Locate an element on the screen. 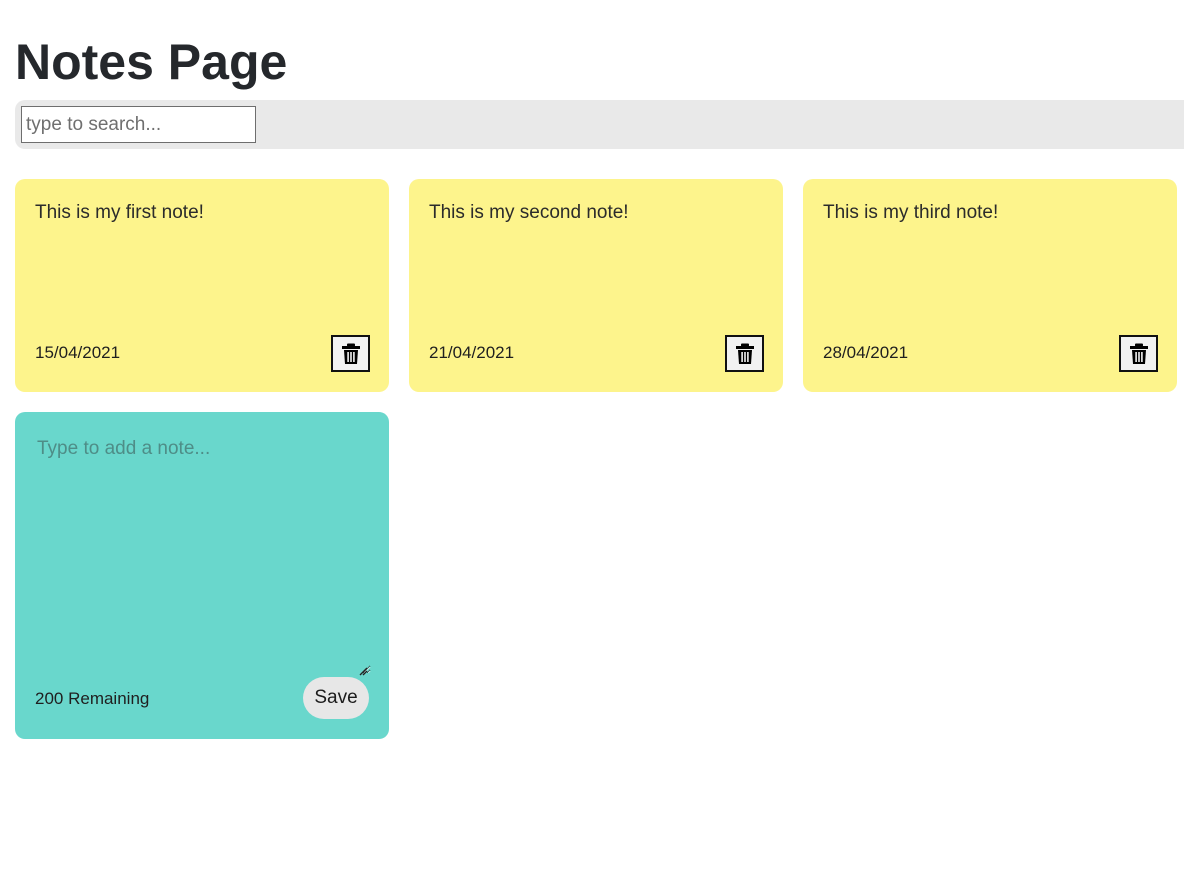 The width and height of the screenshot is (1184, 870). note-date: 21/04/2021 is located at coordinates (472, 352).